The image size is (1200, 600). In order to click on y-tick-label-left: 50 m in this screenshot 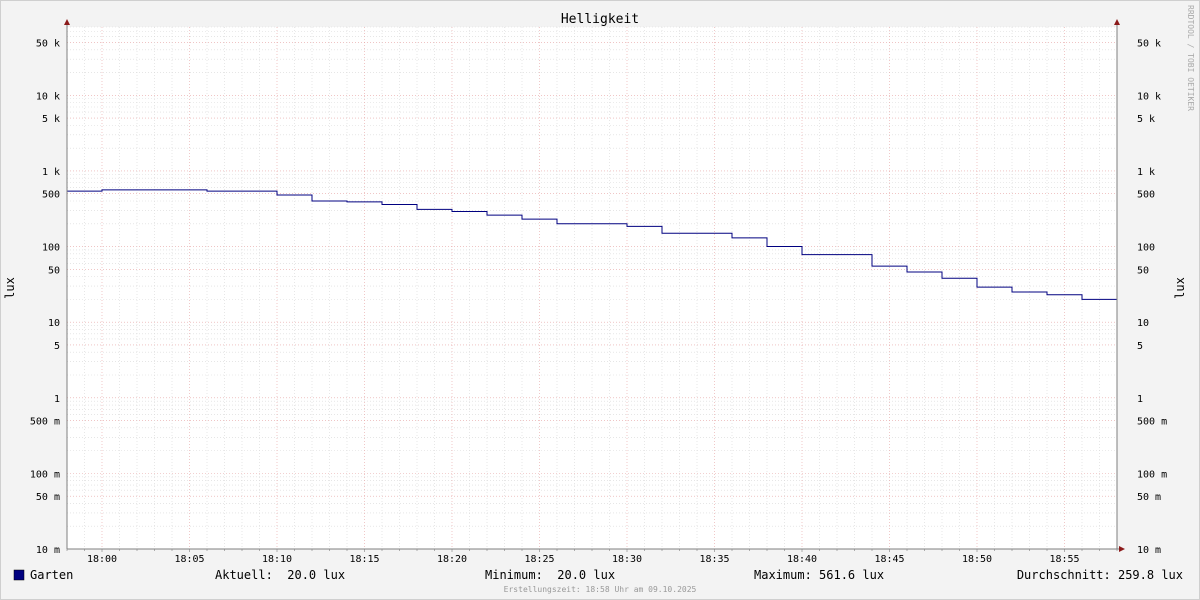, I will do `click(48, 497)`.